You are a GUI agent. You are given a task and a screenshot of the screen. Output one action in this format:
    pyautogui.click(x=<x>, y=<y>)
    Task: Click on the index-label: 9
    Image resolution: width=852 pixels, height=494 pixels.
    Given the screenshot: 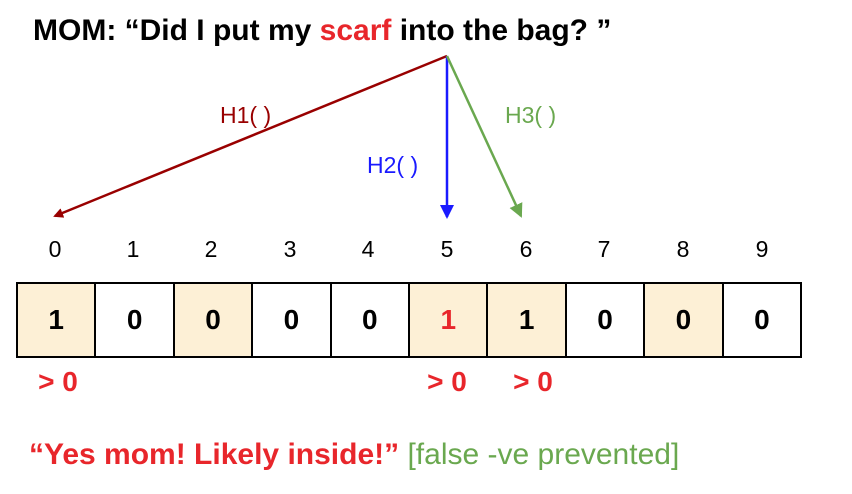 What is the action you would take?
    pyautogui.click(x=762, y=249)
    